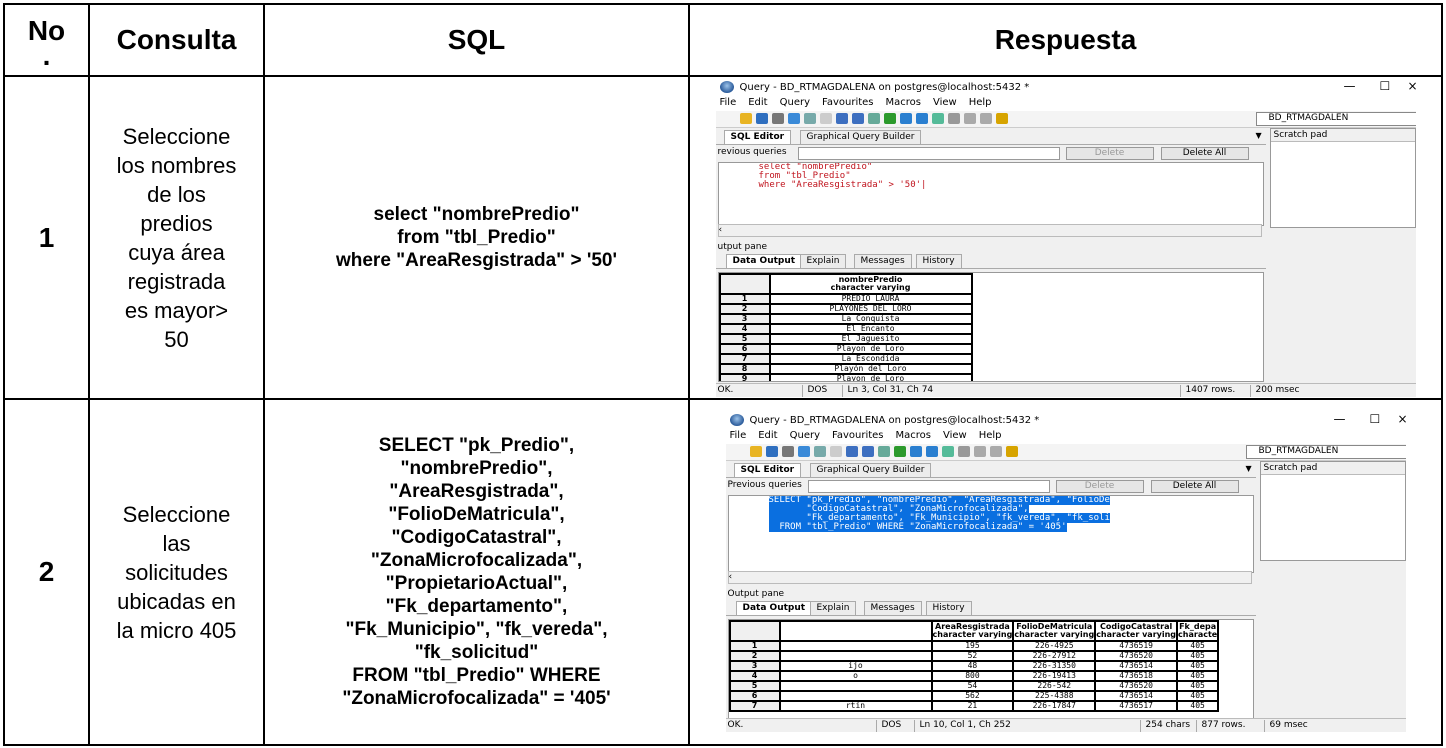  Describe the element at coordinates (870, 308) in the screenshot. I see `grid-cell: PLAYONES DEL LORO` at that location.